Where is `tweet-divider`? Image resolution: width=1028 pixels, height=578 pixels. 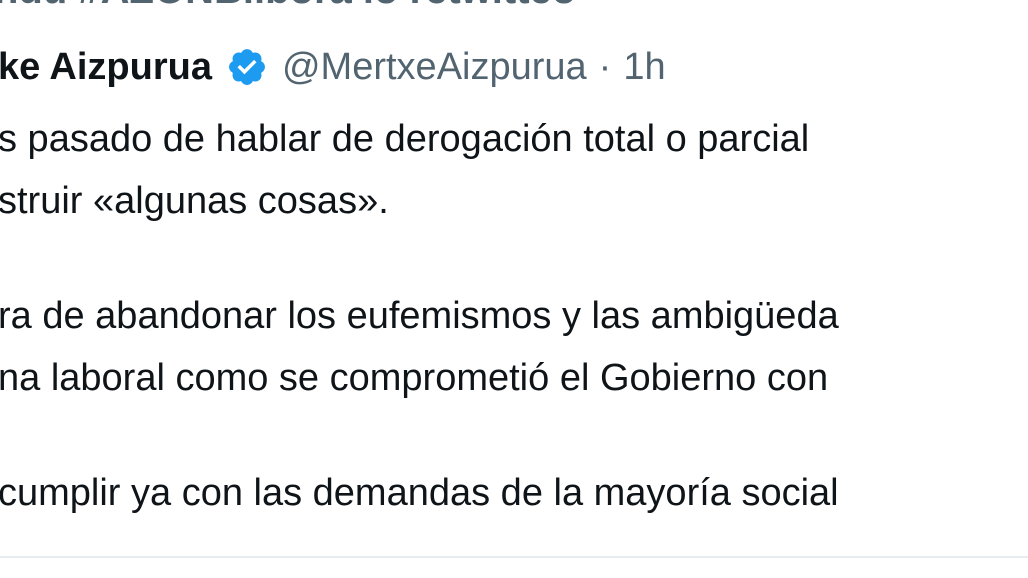 tweet-divider is located at coordinates (514, 557).